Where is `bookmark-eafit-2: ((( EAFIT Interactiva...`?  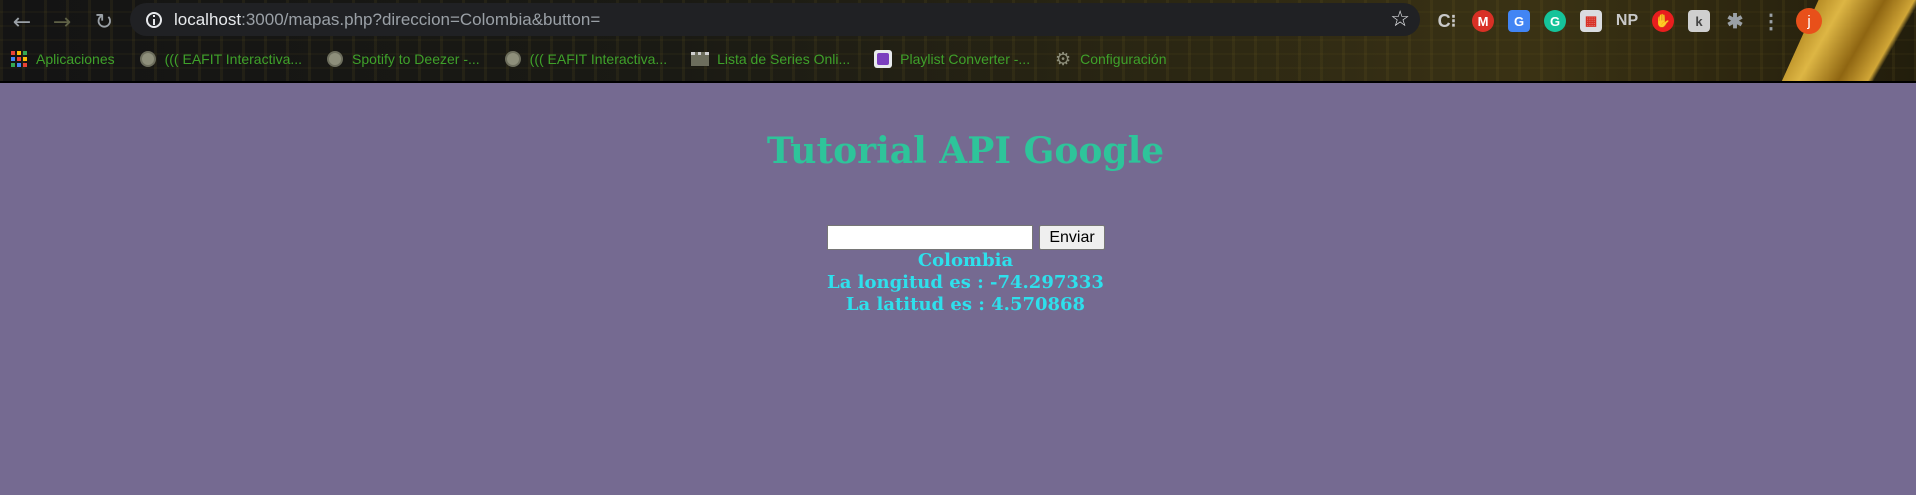 bookmark-eafit-2: ((( EAFIT Interactiva... is located at coordinates (585, 59).